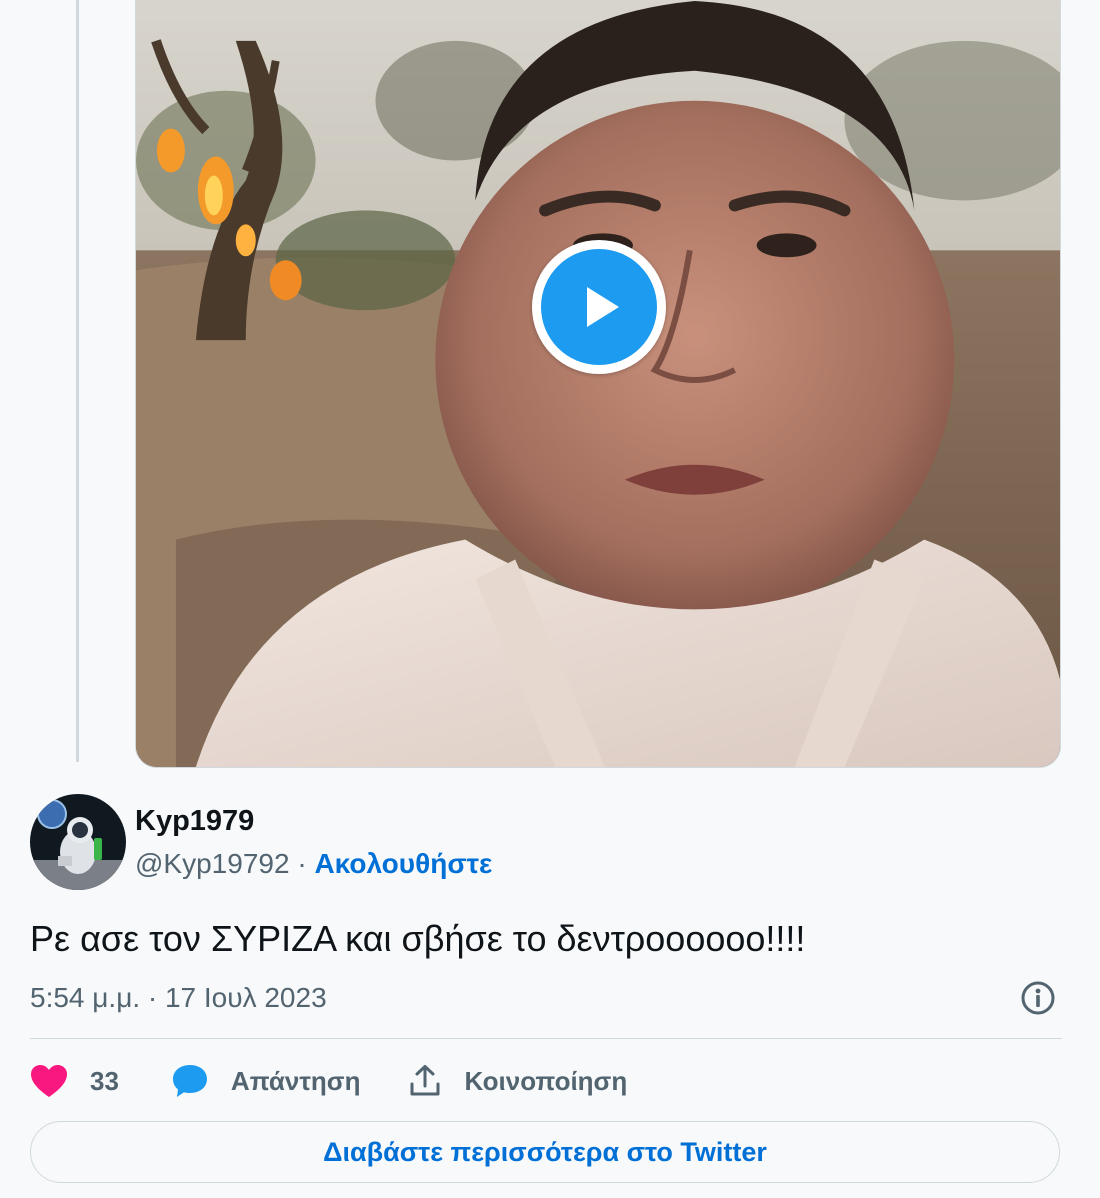 The height and width of the screenshot is (1198, 1100). What do you see at coordinates (77, 381) in the screenshot?
I see `thread-connector-line` at bounding box center [77, 381].